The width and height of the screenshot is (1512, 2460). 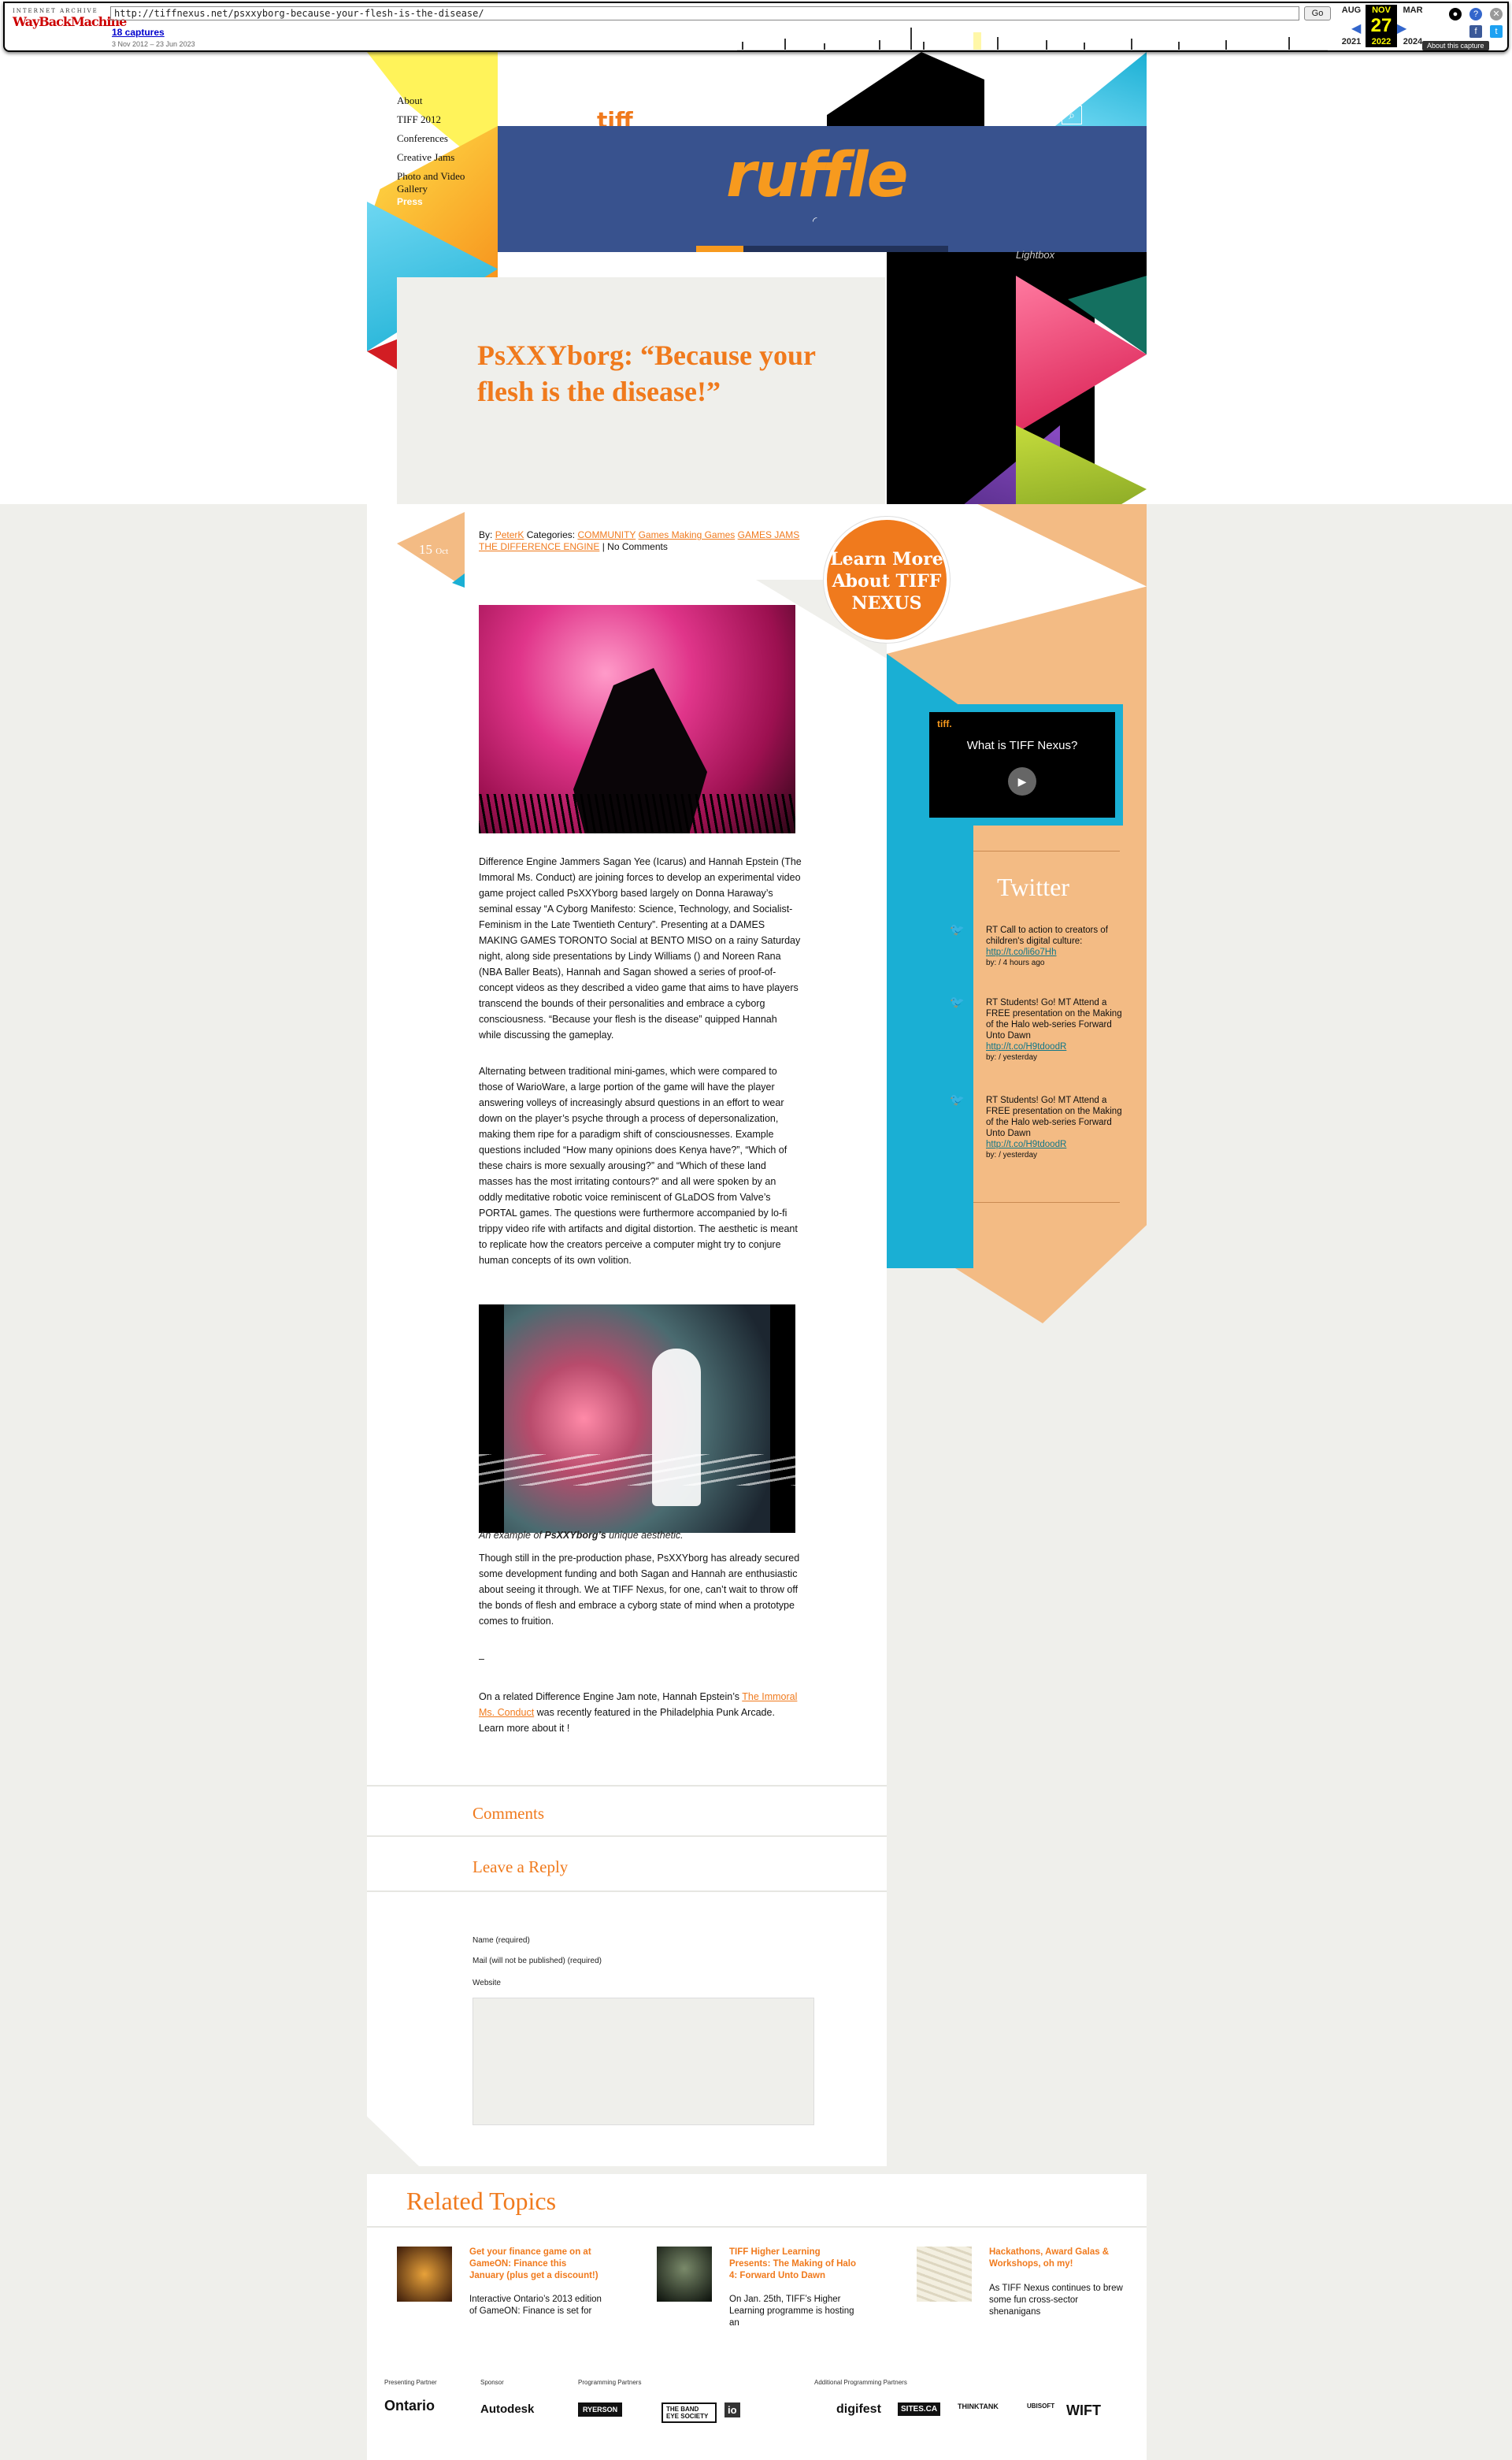 What do you see at coordinates (1455, 14) in the screenshot?
I see `user-icon: ●` at bounding box center [1455, 14].